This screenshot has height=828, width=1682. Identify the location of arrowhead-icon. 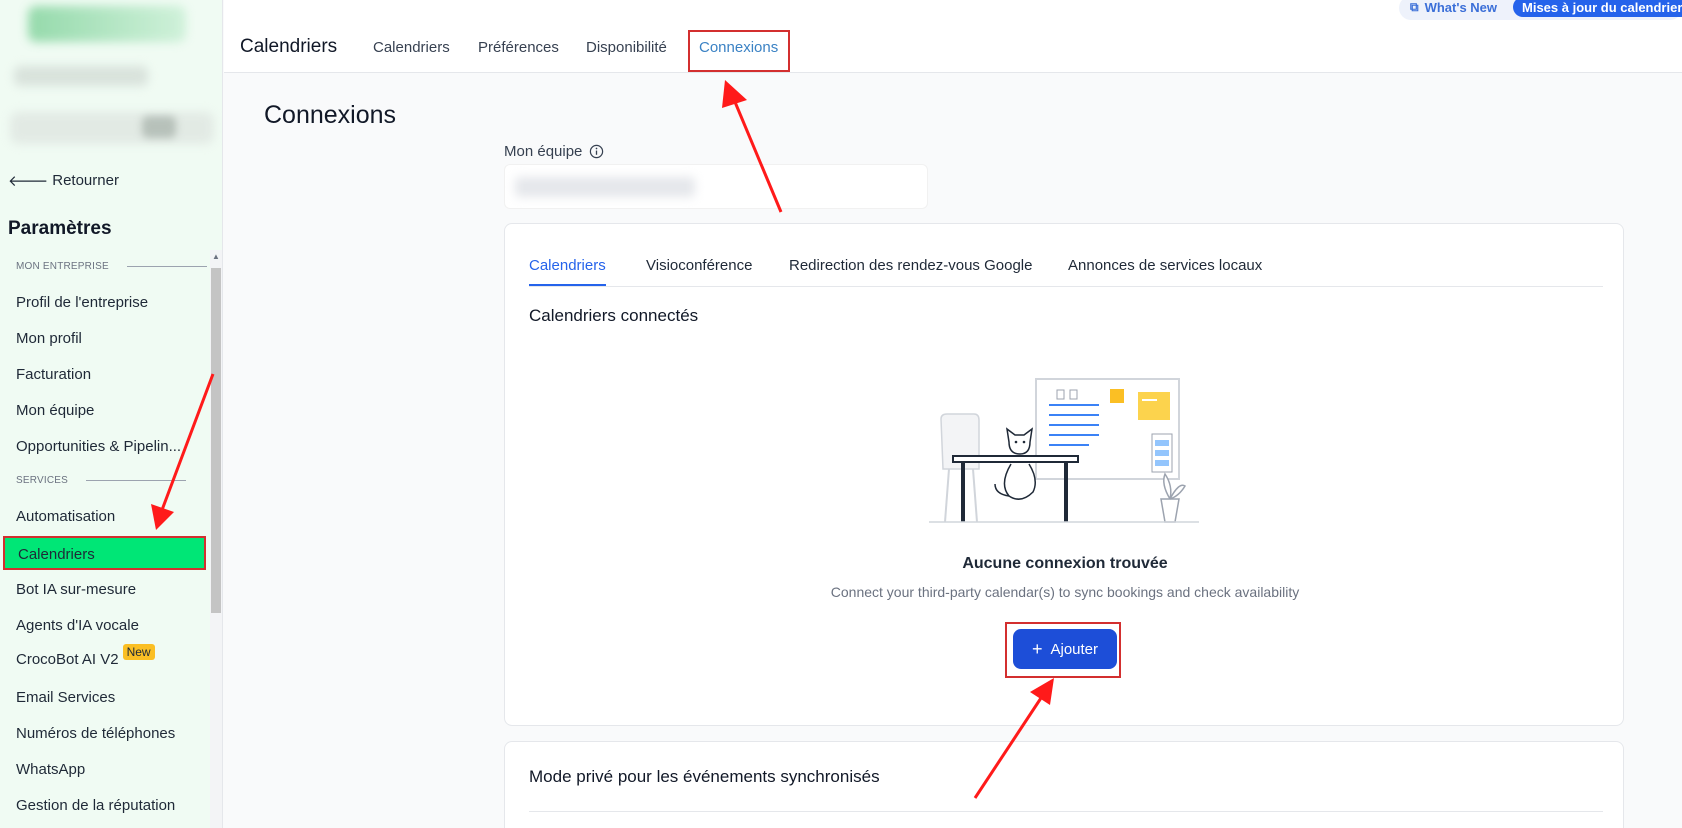
(734, 94).